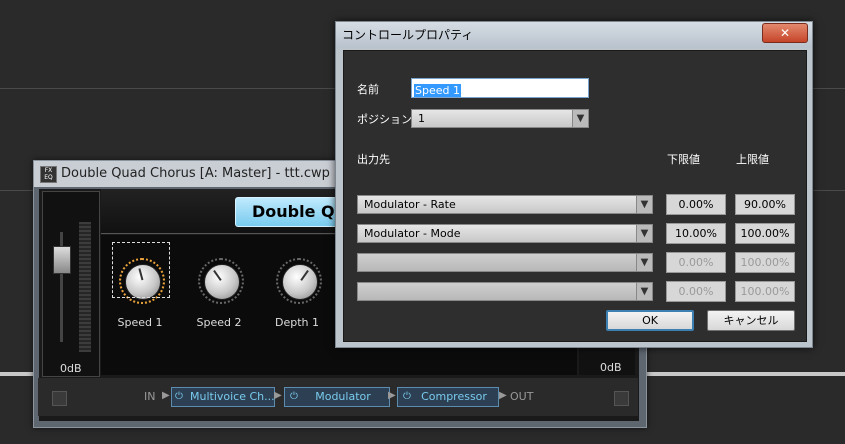 Image resolution: width=845 pixels, height=444 pixels. I want to click on position-select: 1 ▼, so click(500, 118).